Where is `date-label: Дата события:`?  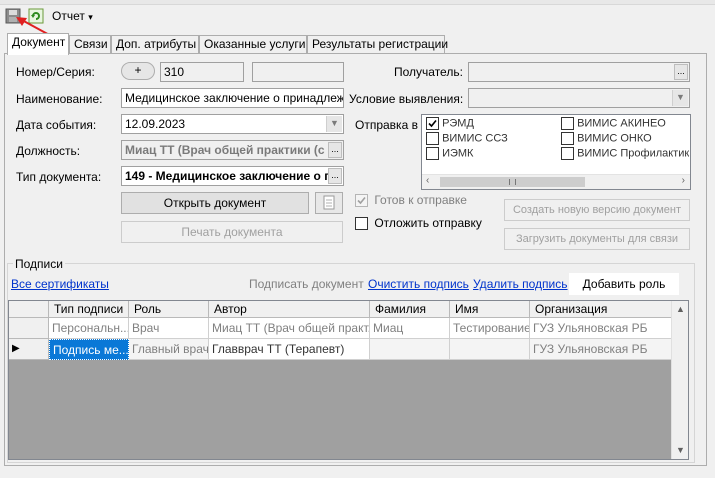
date-label: Дата события: is located at coordinates (56, 125).